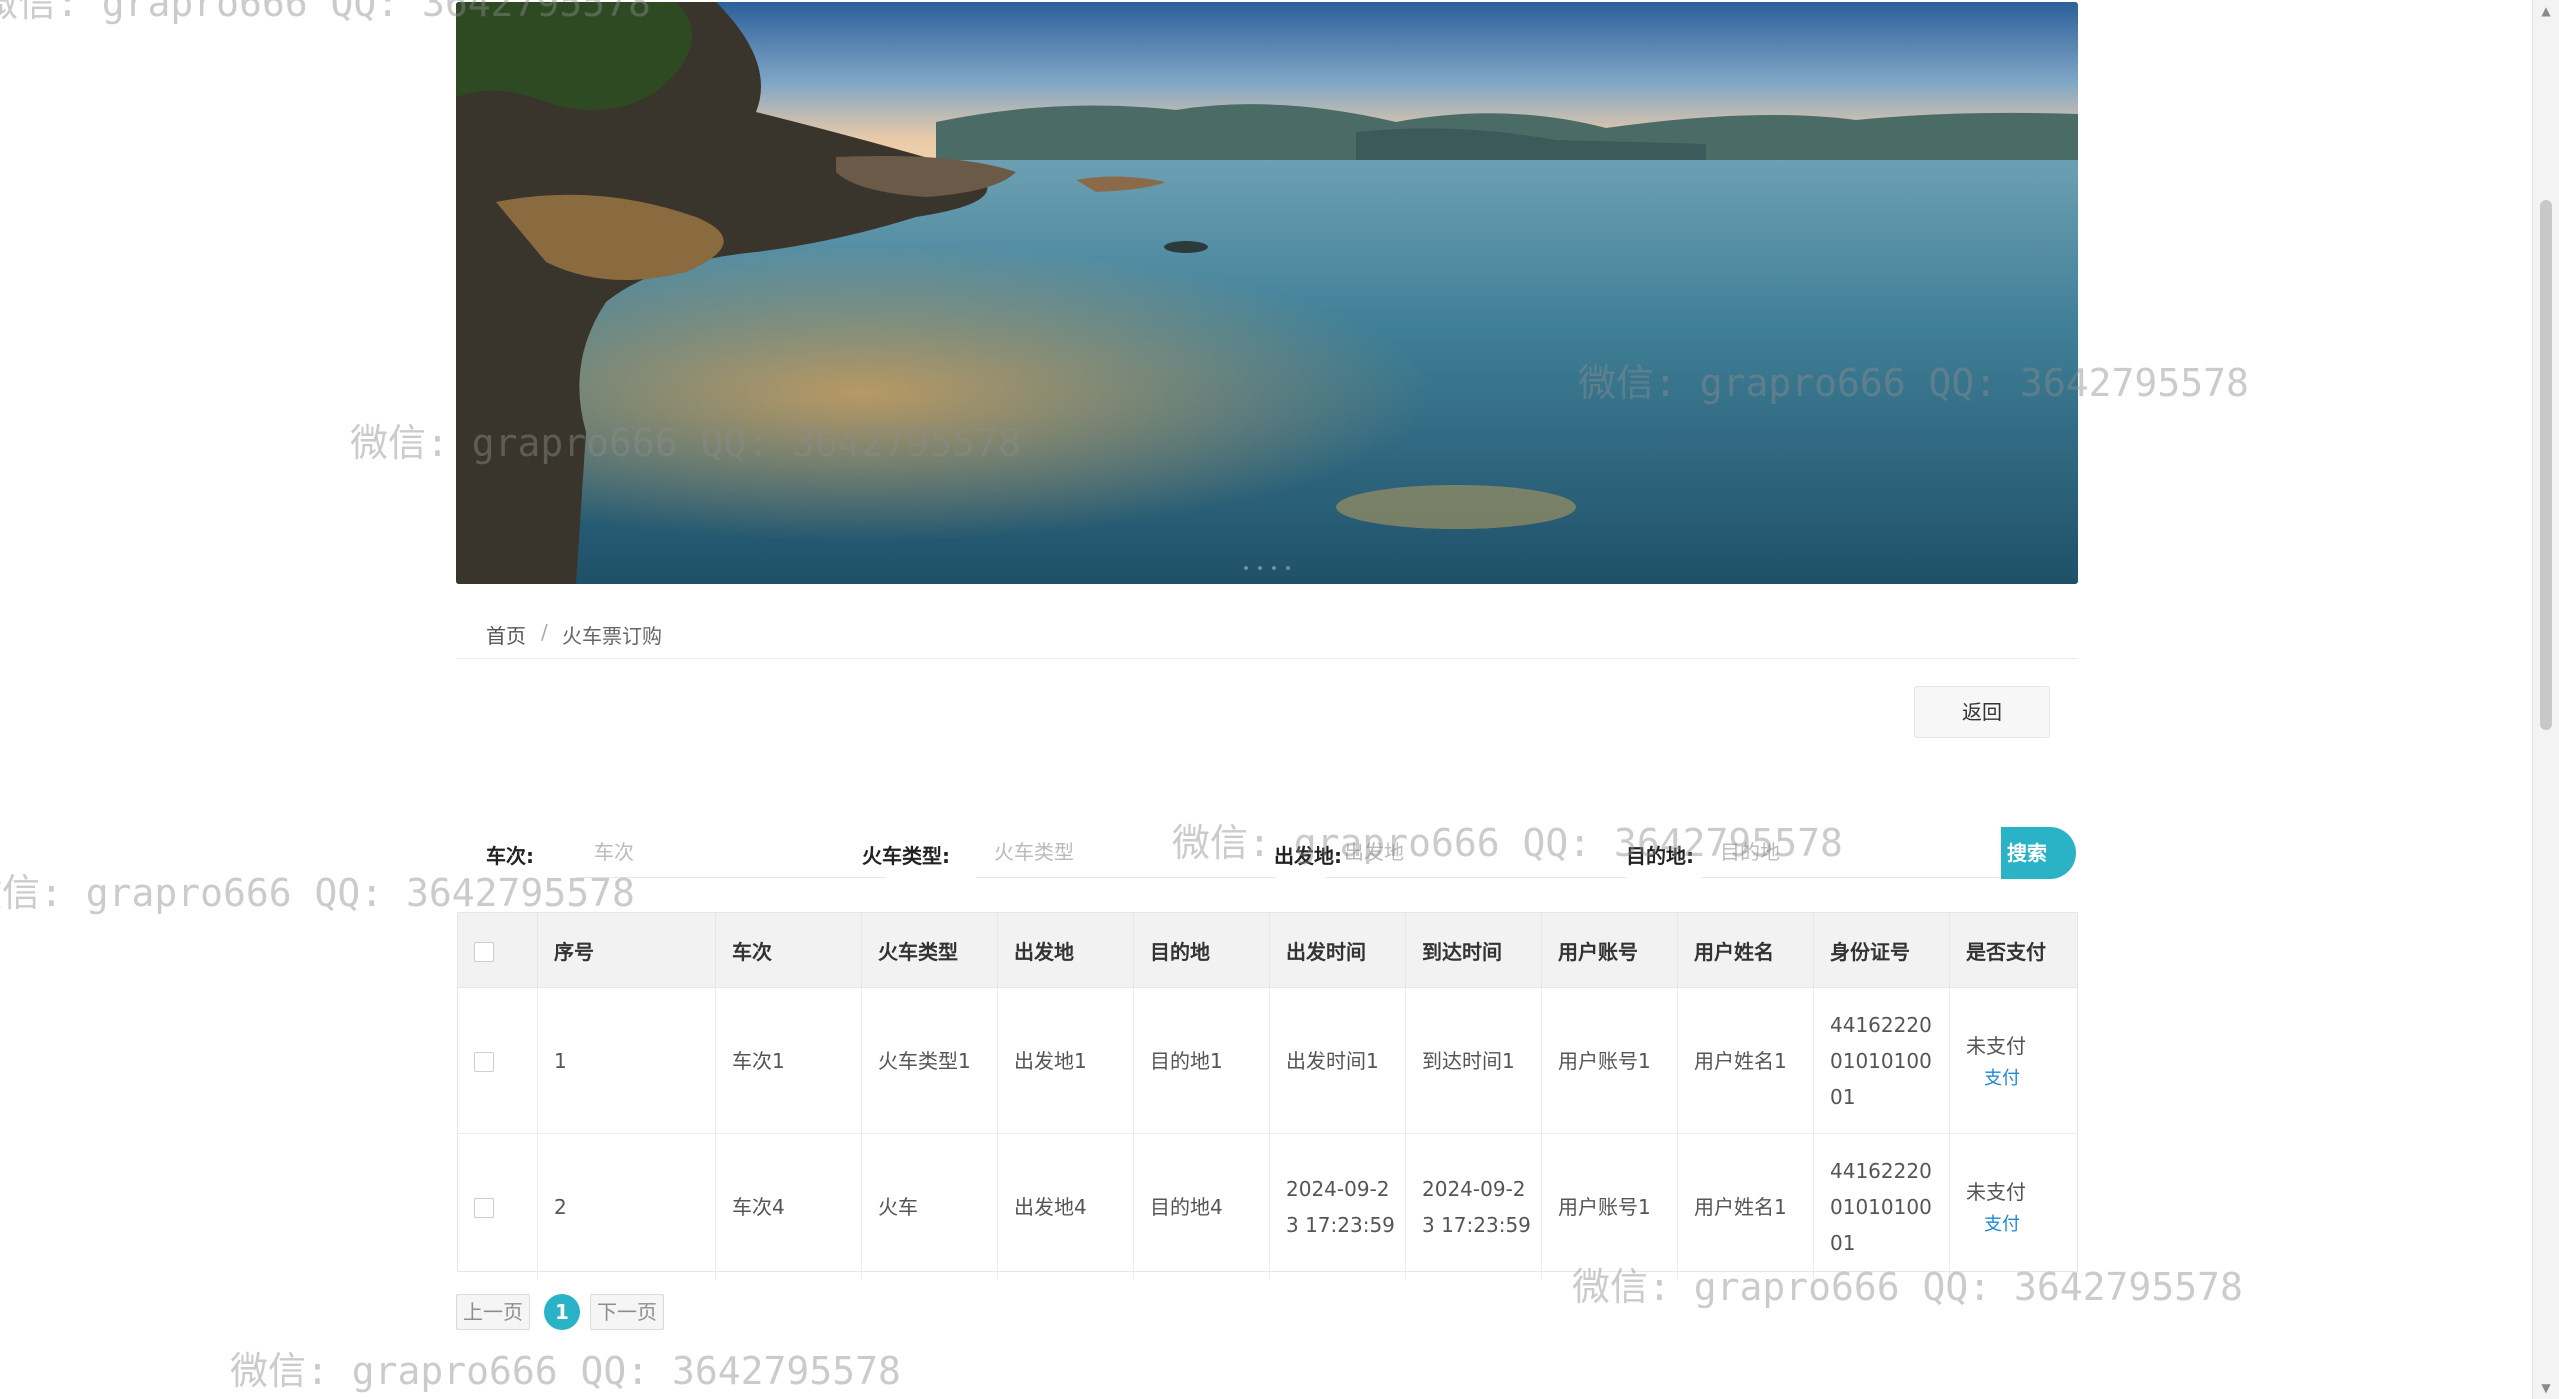  Describe the element at coordinates (1473, 1060) in the screenshot. I see `cell-arrive-time: 到达时间1` at that location.